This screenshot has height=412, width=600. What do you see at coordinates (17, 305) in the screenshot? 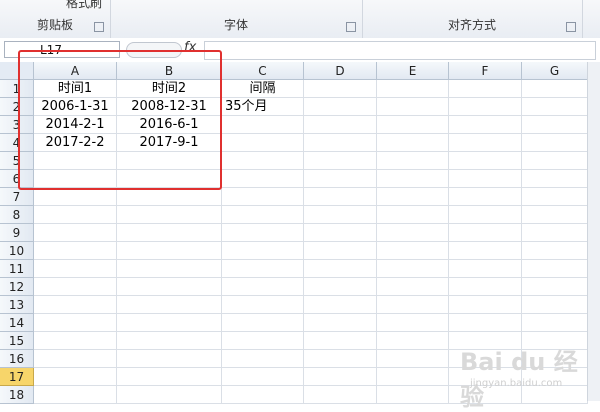
I see `row-header-13: 13` at bounding box center [17, 305].